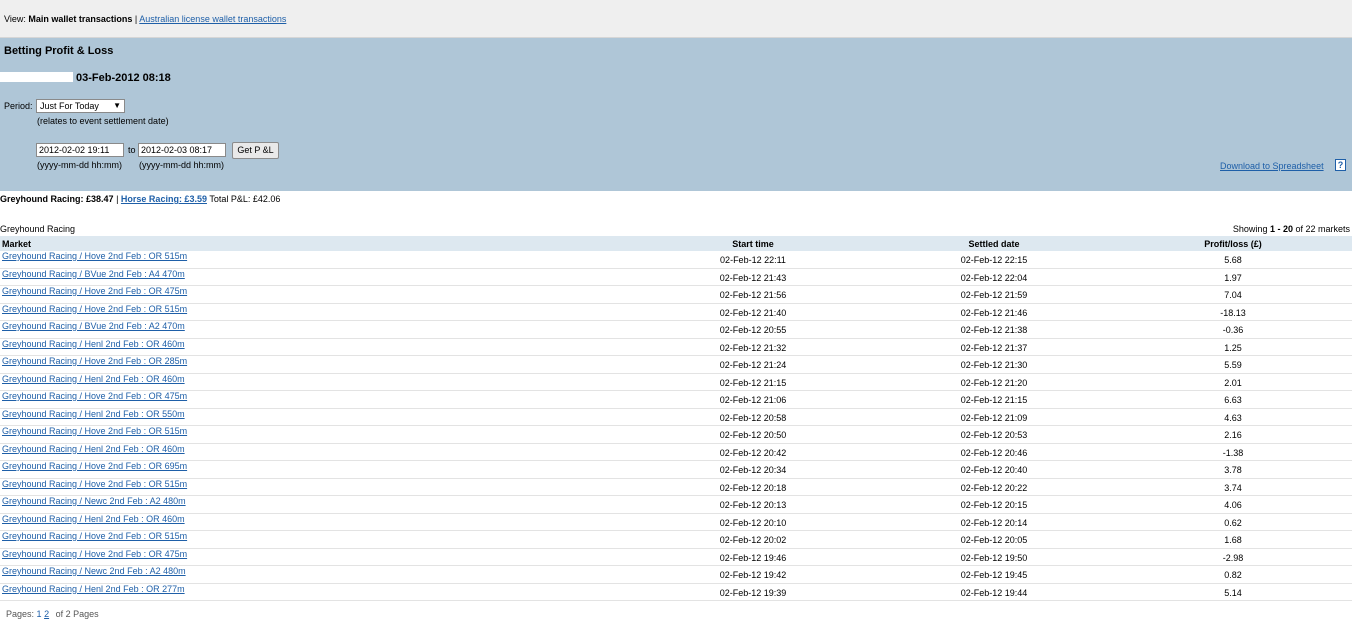 This screenshot has height=627, width=1352. Describe the element at coordinates (1233, 435) in the screenshot. I see `profit-loss-cell: 2.16` at that location.